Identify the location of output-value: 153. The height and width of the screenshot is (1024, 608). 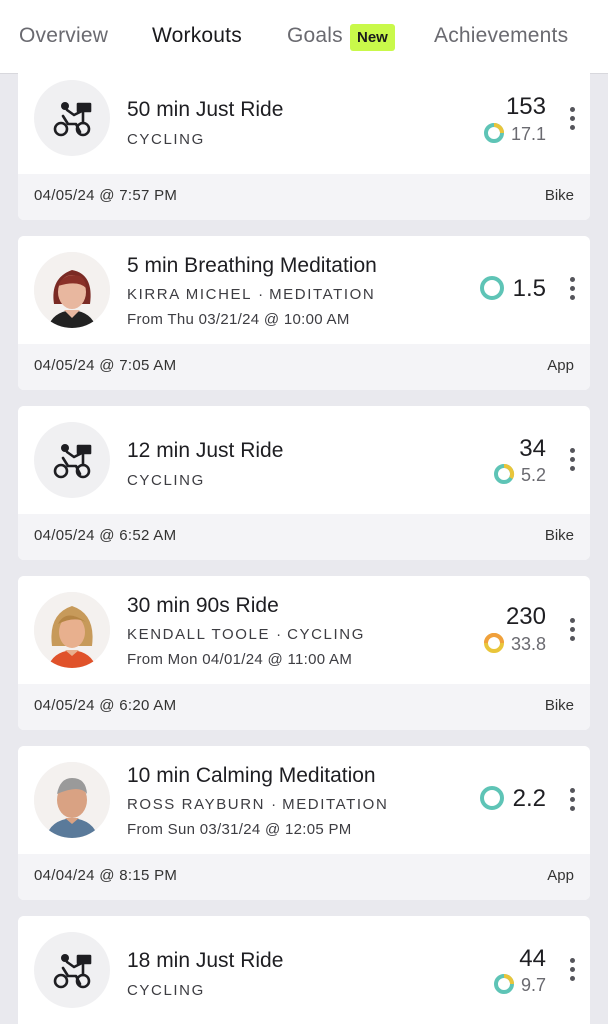
(525, 106).